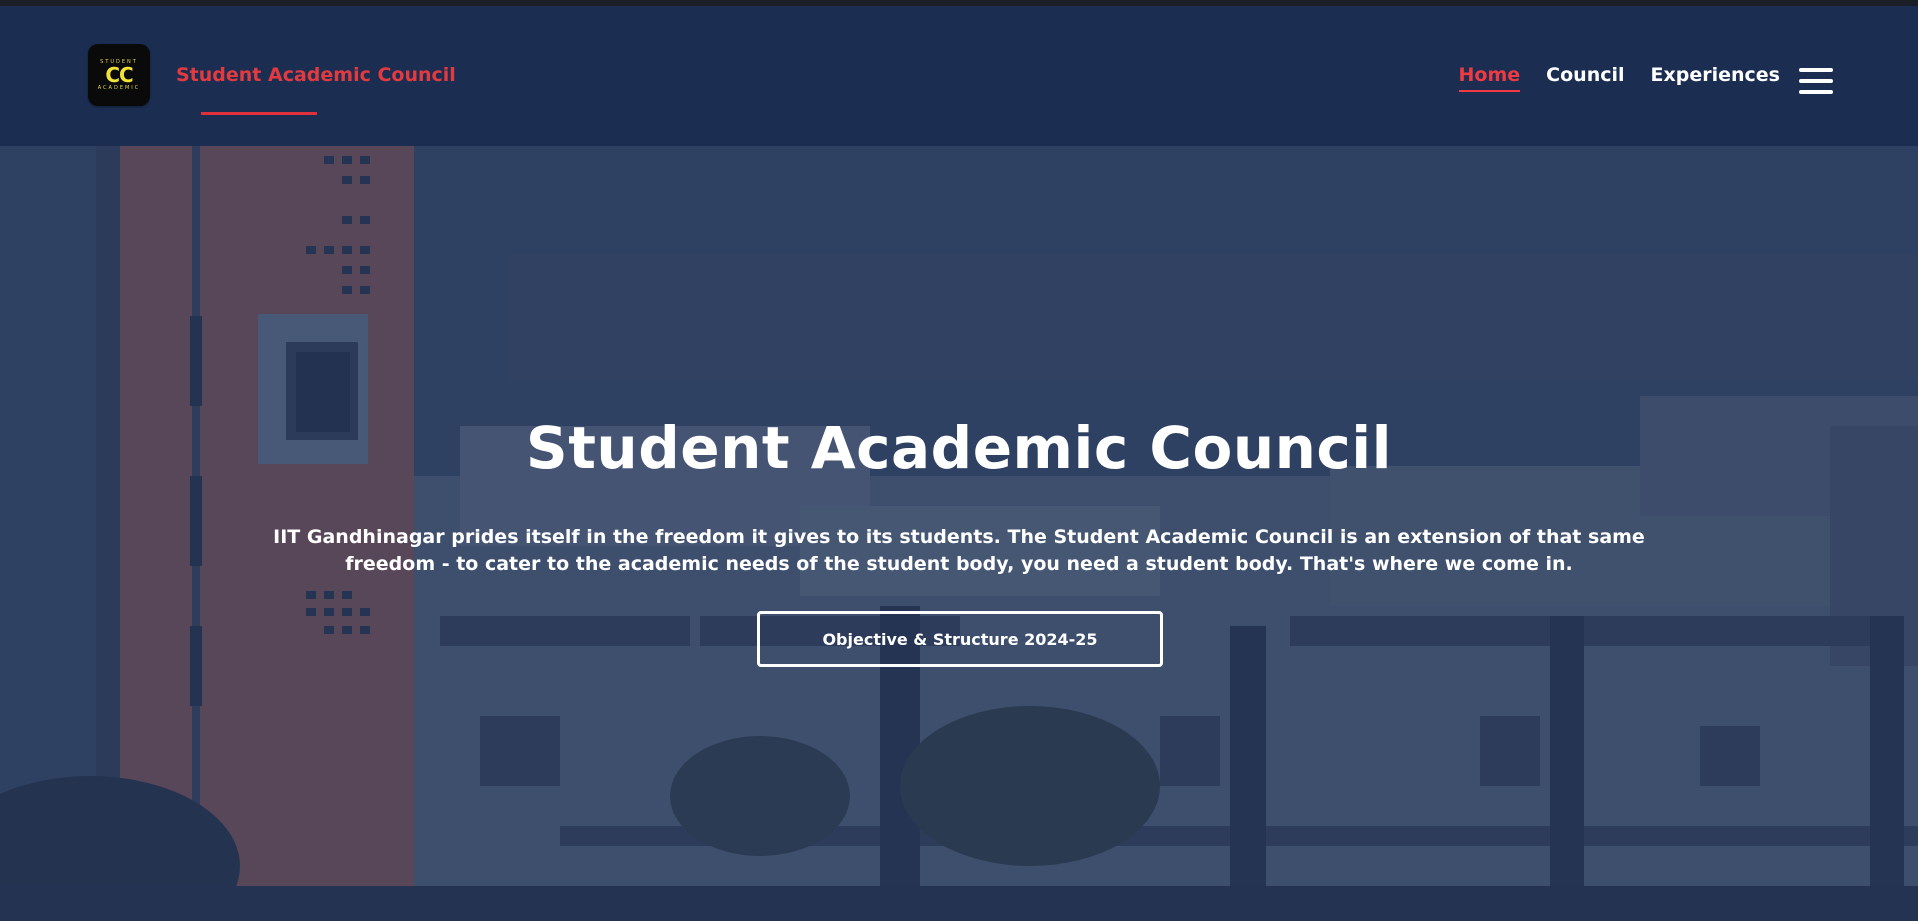 This screenshot has height=921, width=1918. I want to click on hamburger-menu-icon, so click(1816, 81).